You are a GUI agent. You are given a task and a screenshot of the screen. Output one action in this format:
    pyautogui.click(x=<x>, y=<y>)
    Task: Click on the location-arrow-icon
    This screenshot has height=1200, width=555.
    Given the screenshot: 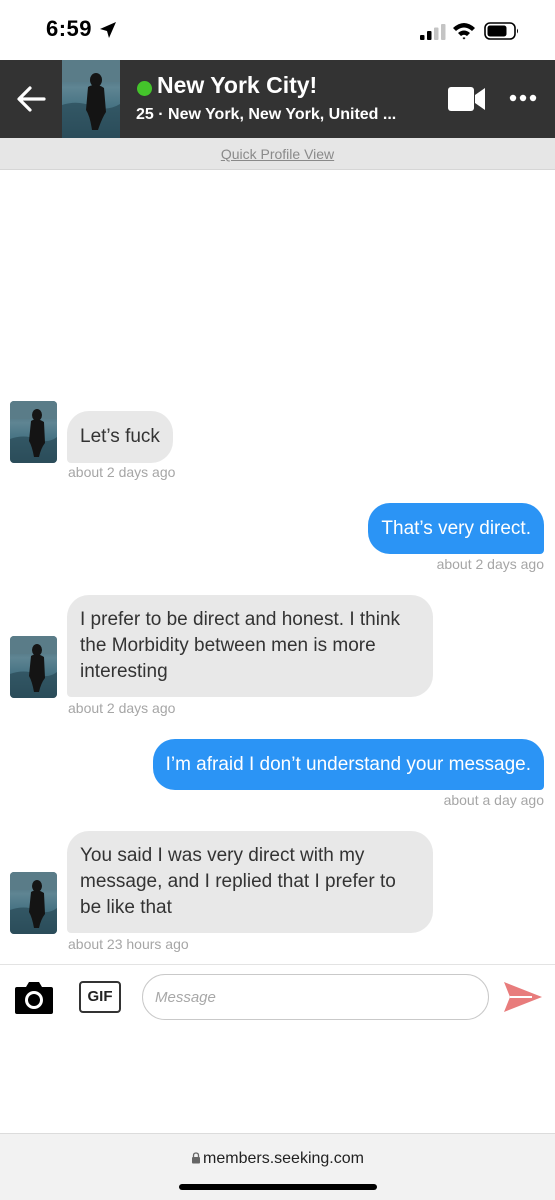 What is the action you would take?
    pyautogui.click(x=108, y=30)
    